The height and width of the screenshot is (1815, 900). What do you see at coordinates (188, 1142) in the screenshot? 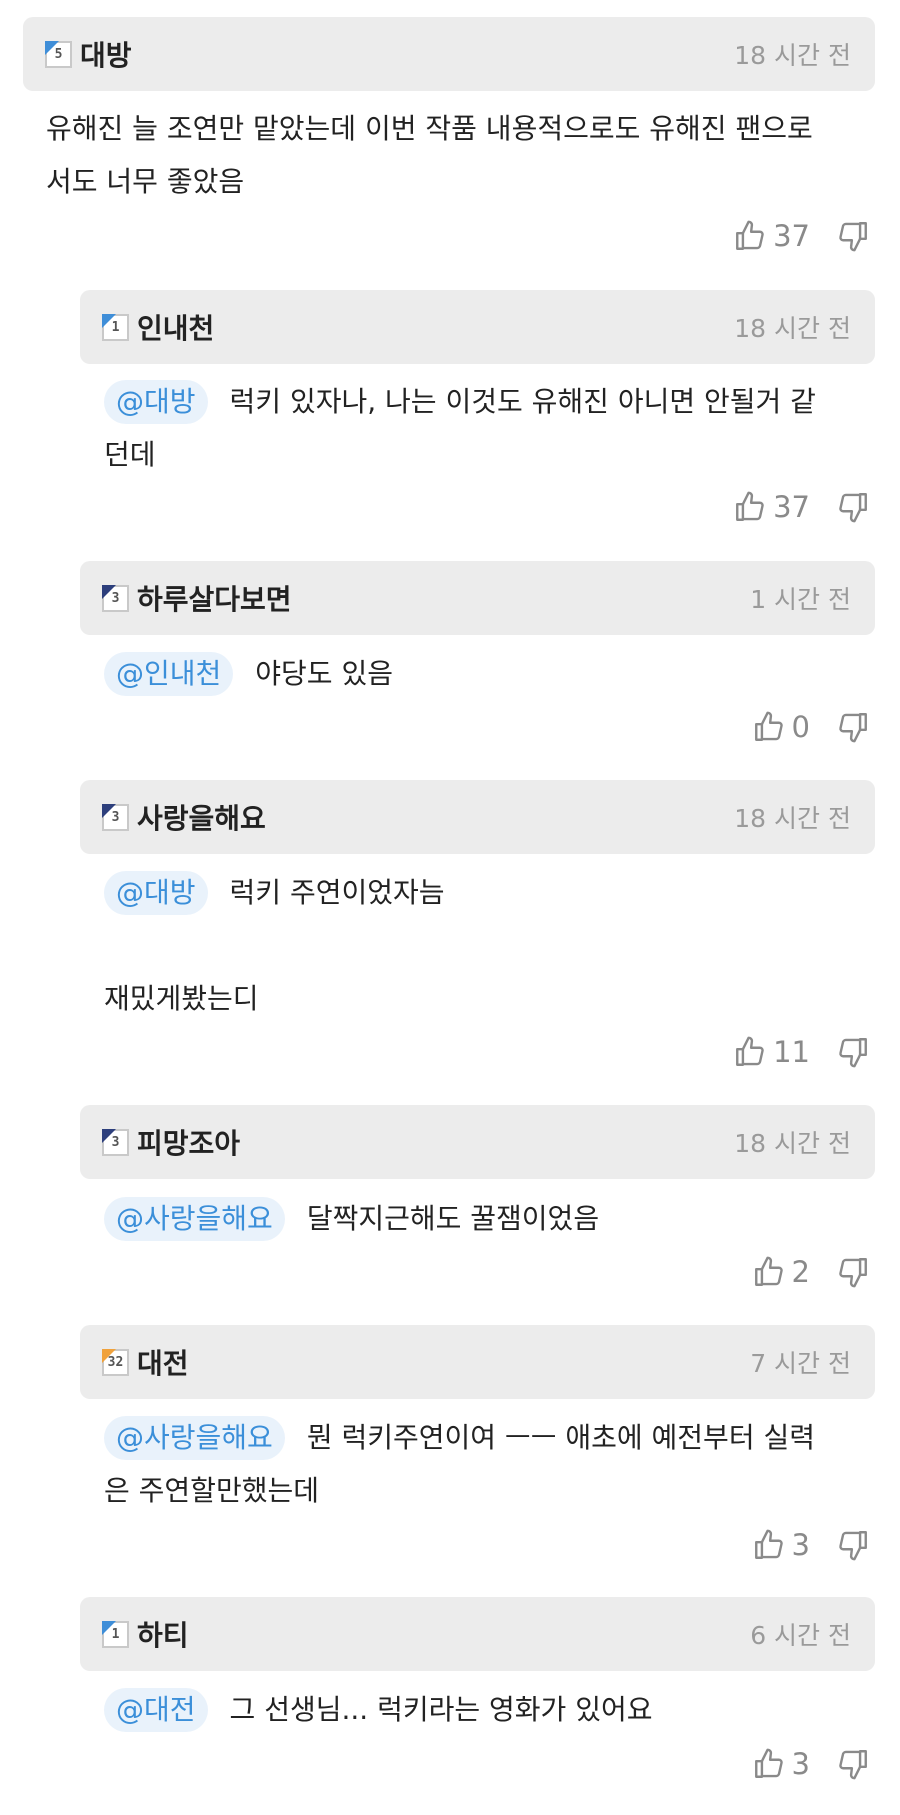
I see `username: 피망조아` at bounding box center [188, 1142].